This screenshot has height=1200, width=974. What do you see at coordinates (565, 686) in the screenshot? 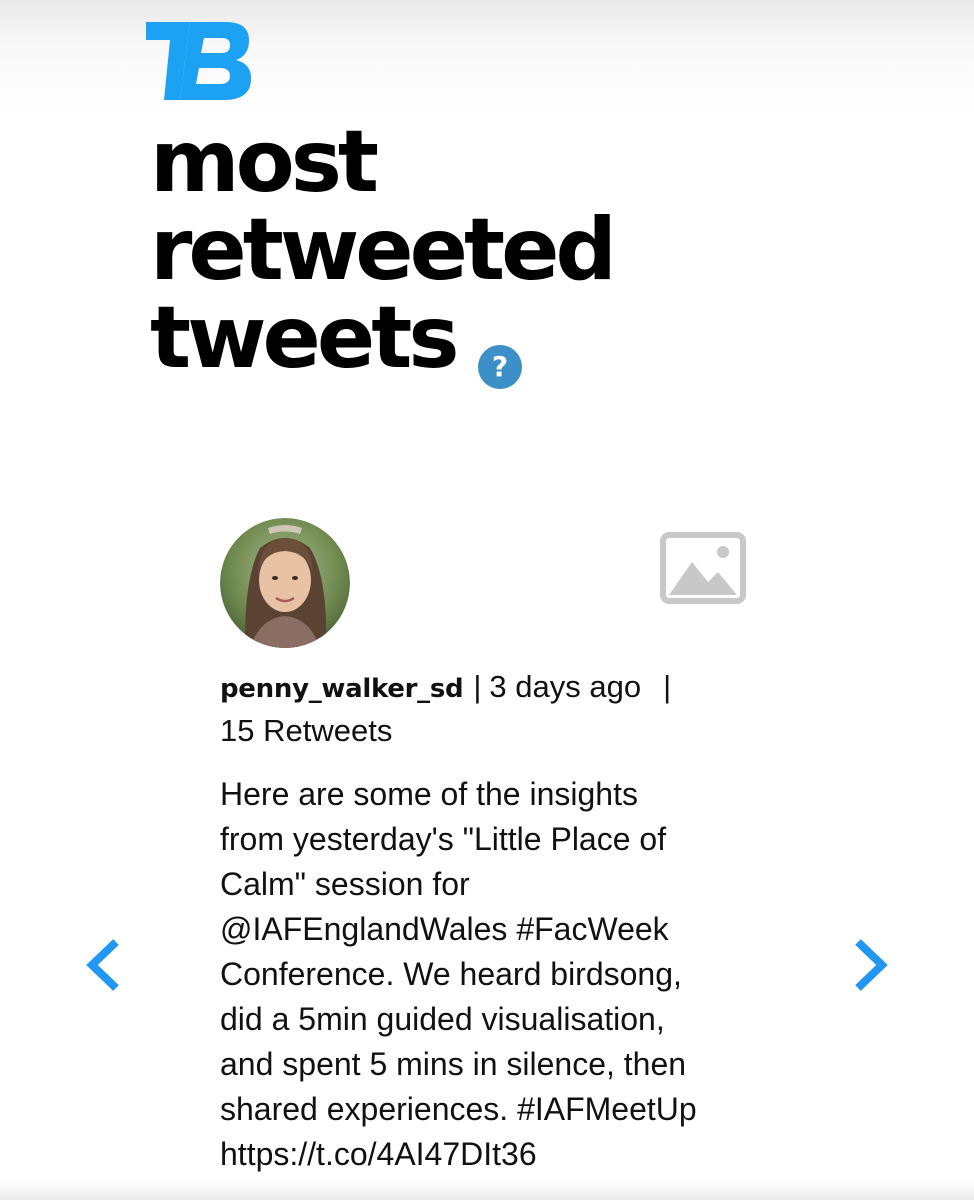
I see `tweet-time: 3 days ago` at bounding box center [565, 686].